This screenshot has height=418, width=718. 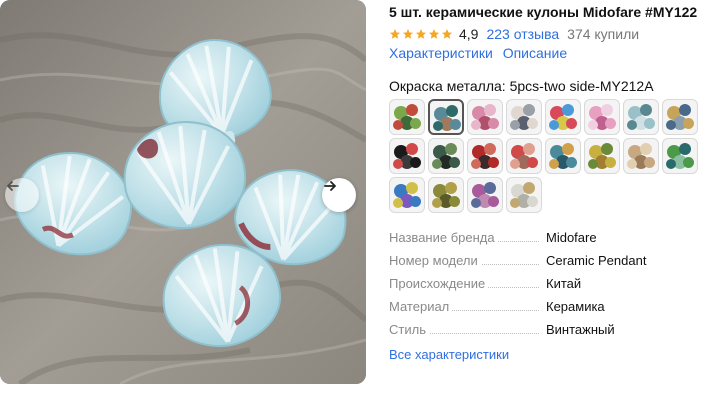 I want to click on gallery-next-button, so click(x=339, y=195).